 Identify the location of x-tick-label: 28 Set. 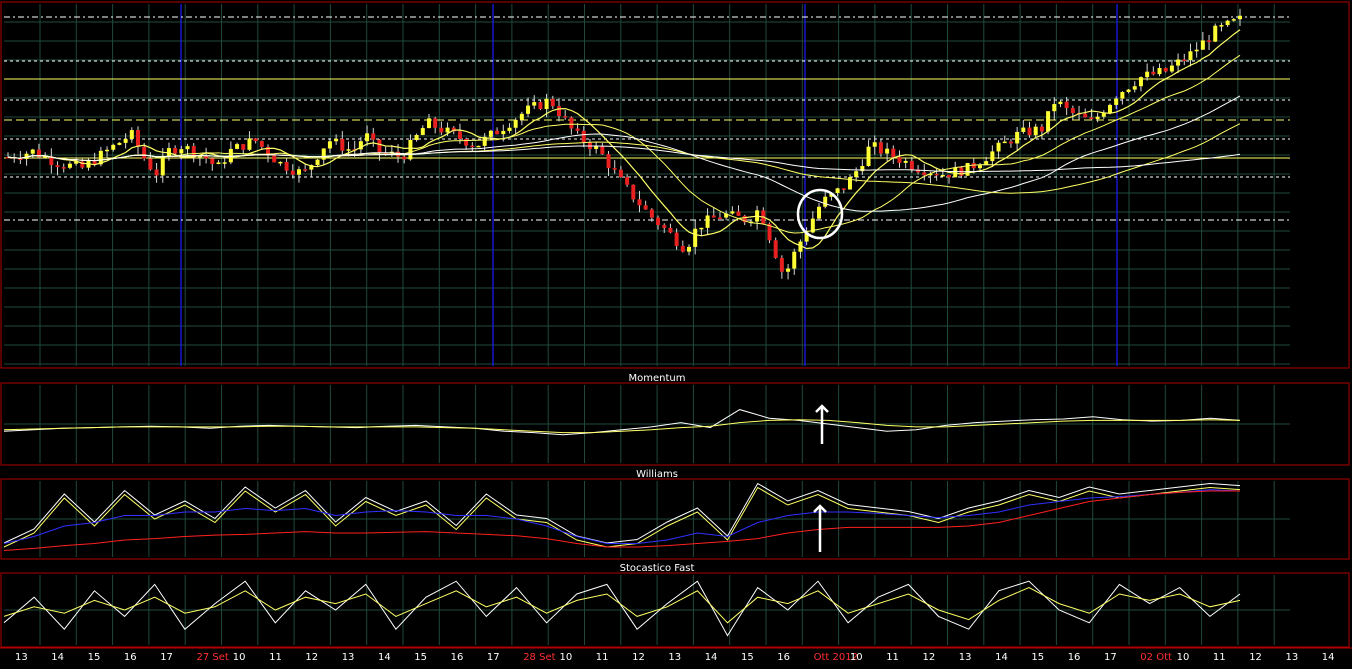
(539, 657).